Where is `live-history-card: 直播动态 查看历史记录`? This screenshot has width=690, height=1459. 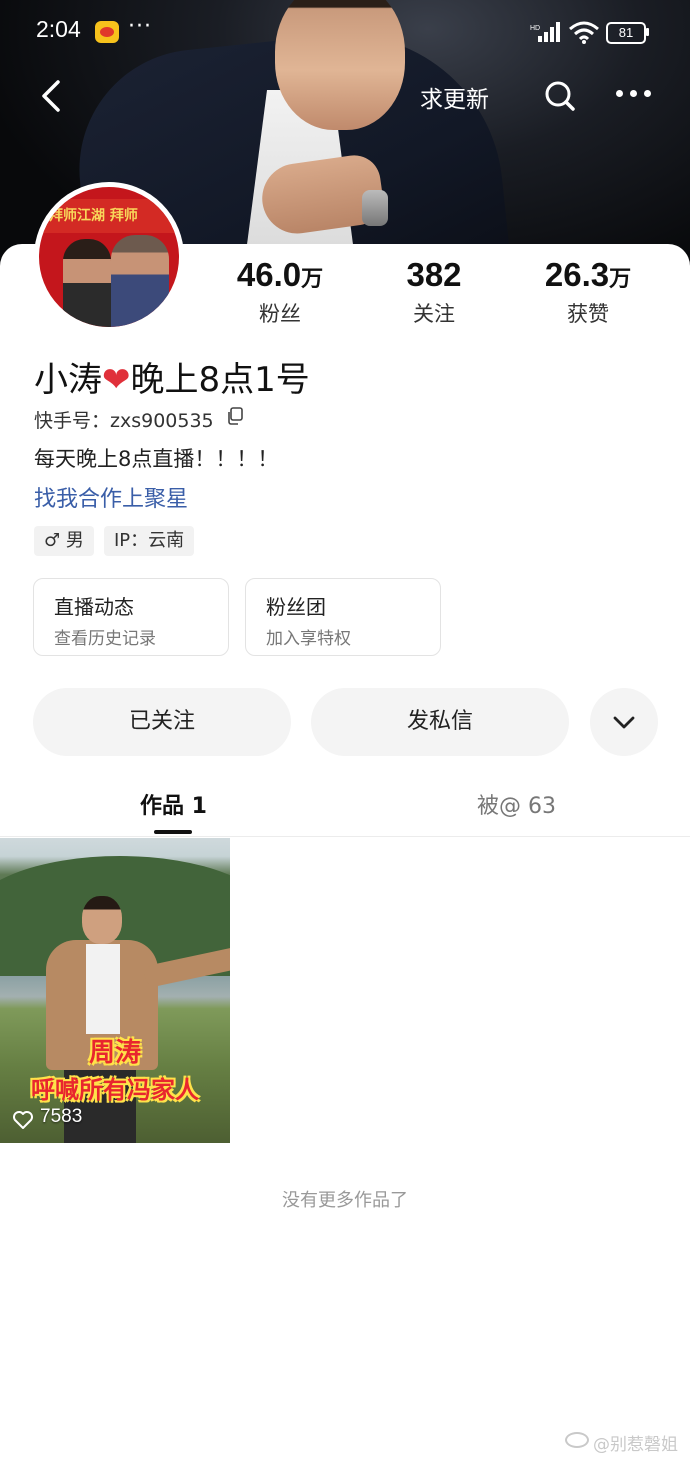
live-history-card: 直播动态 查看历史记录 is located at coordinates (131, 617).